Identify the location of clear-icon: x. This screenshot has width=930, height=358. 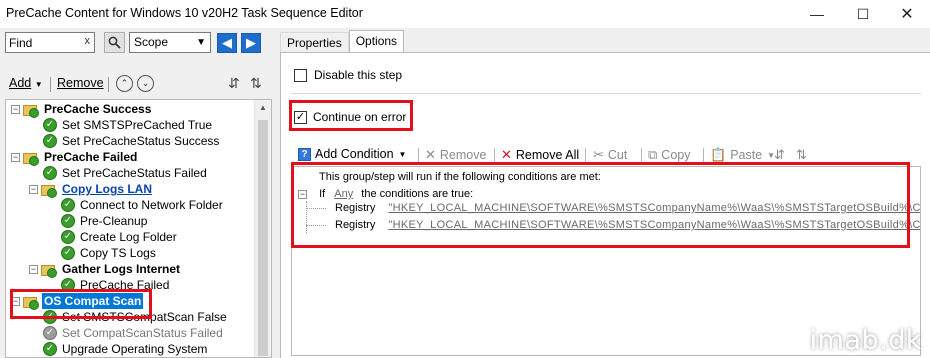
(88, 41).